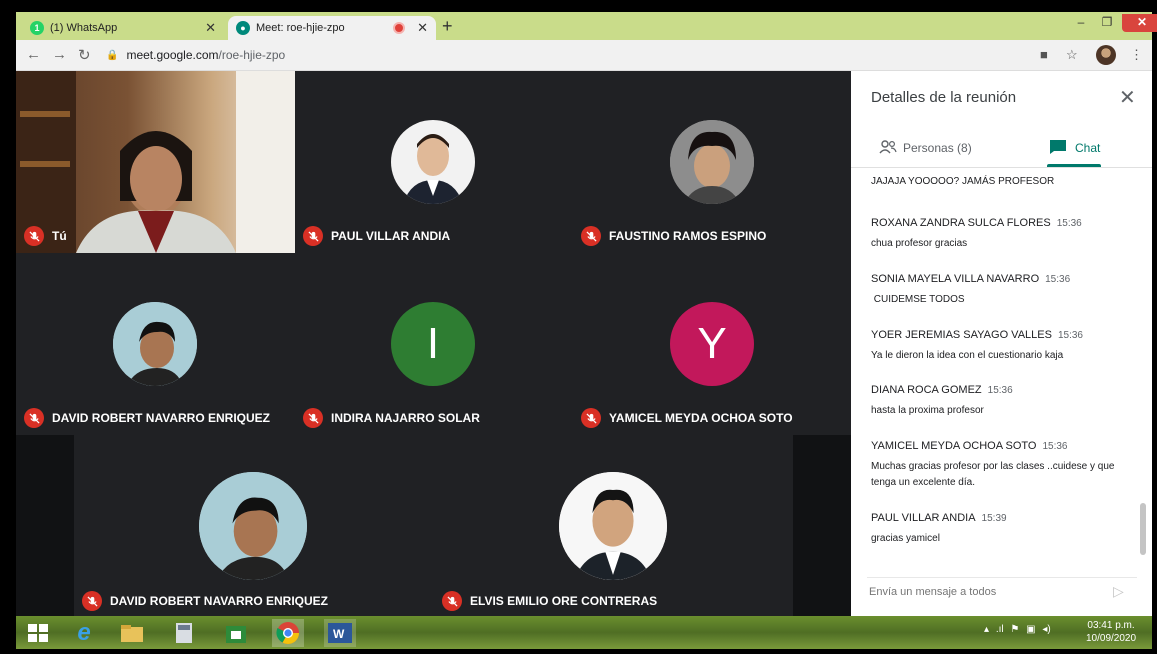  I want to click on participant-tile: FAUSTINO RAMOS ESPINO, so click(712, 162).